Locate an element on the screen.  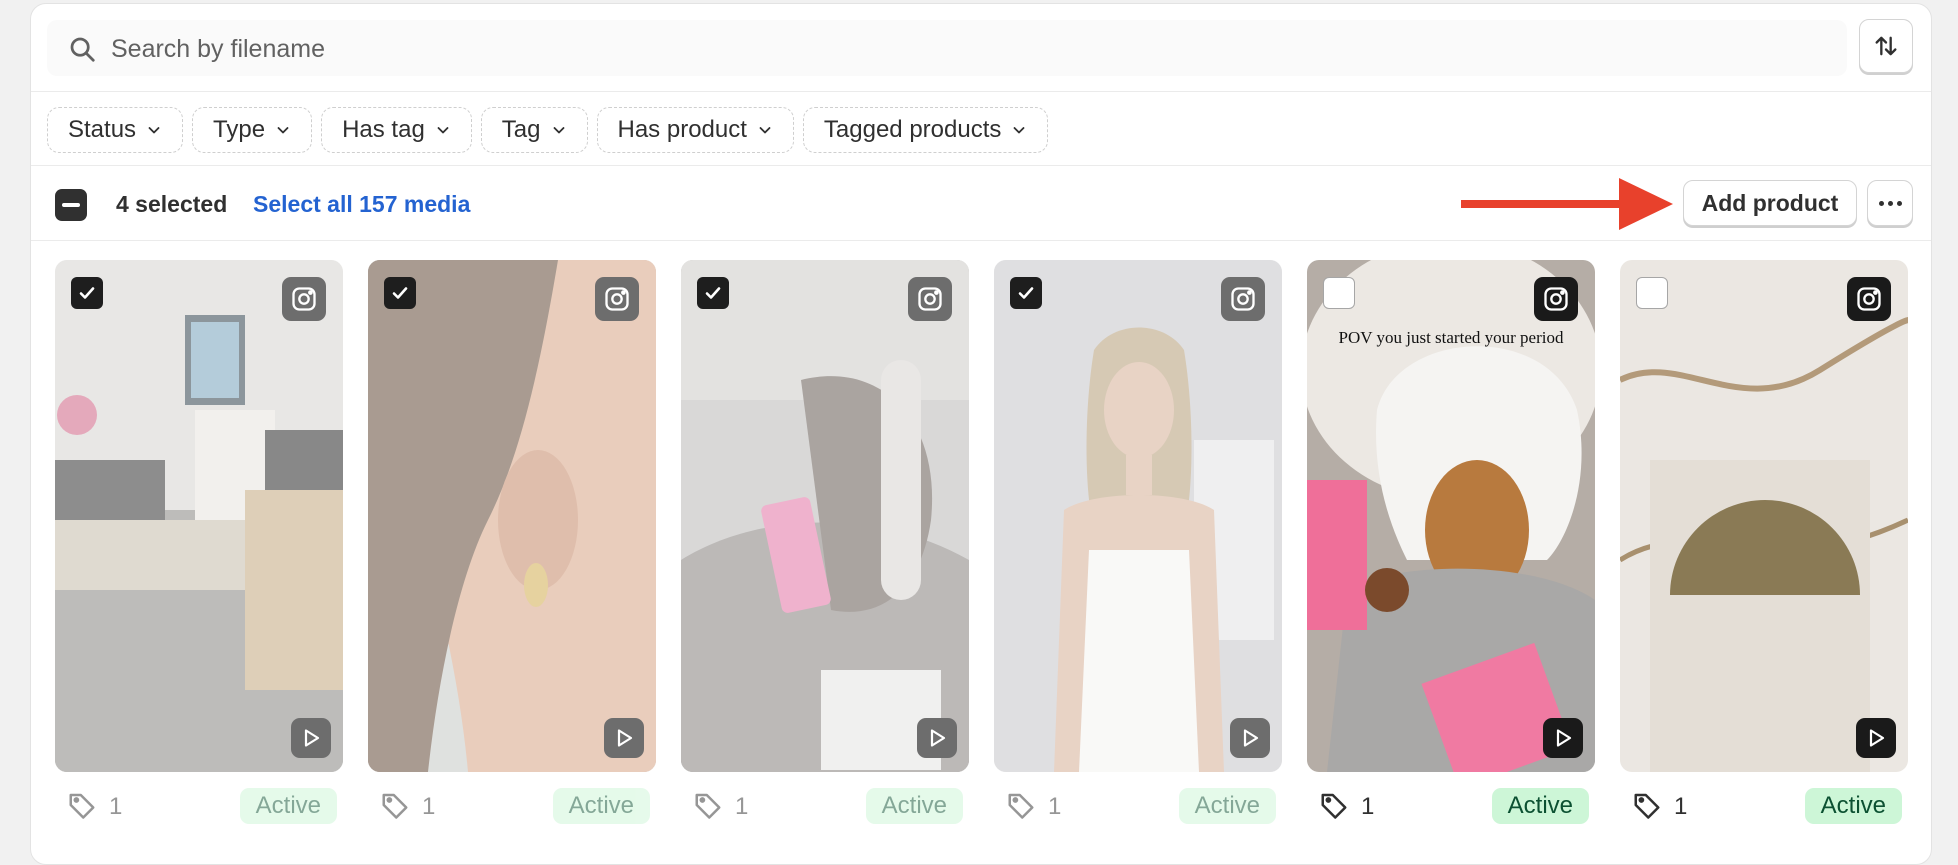
filter-type: Type is located at coordinates (252, 130).